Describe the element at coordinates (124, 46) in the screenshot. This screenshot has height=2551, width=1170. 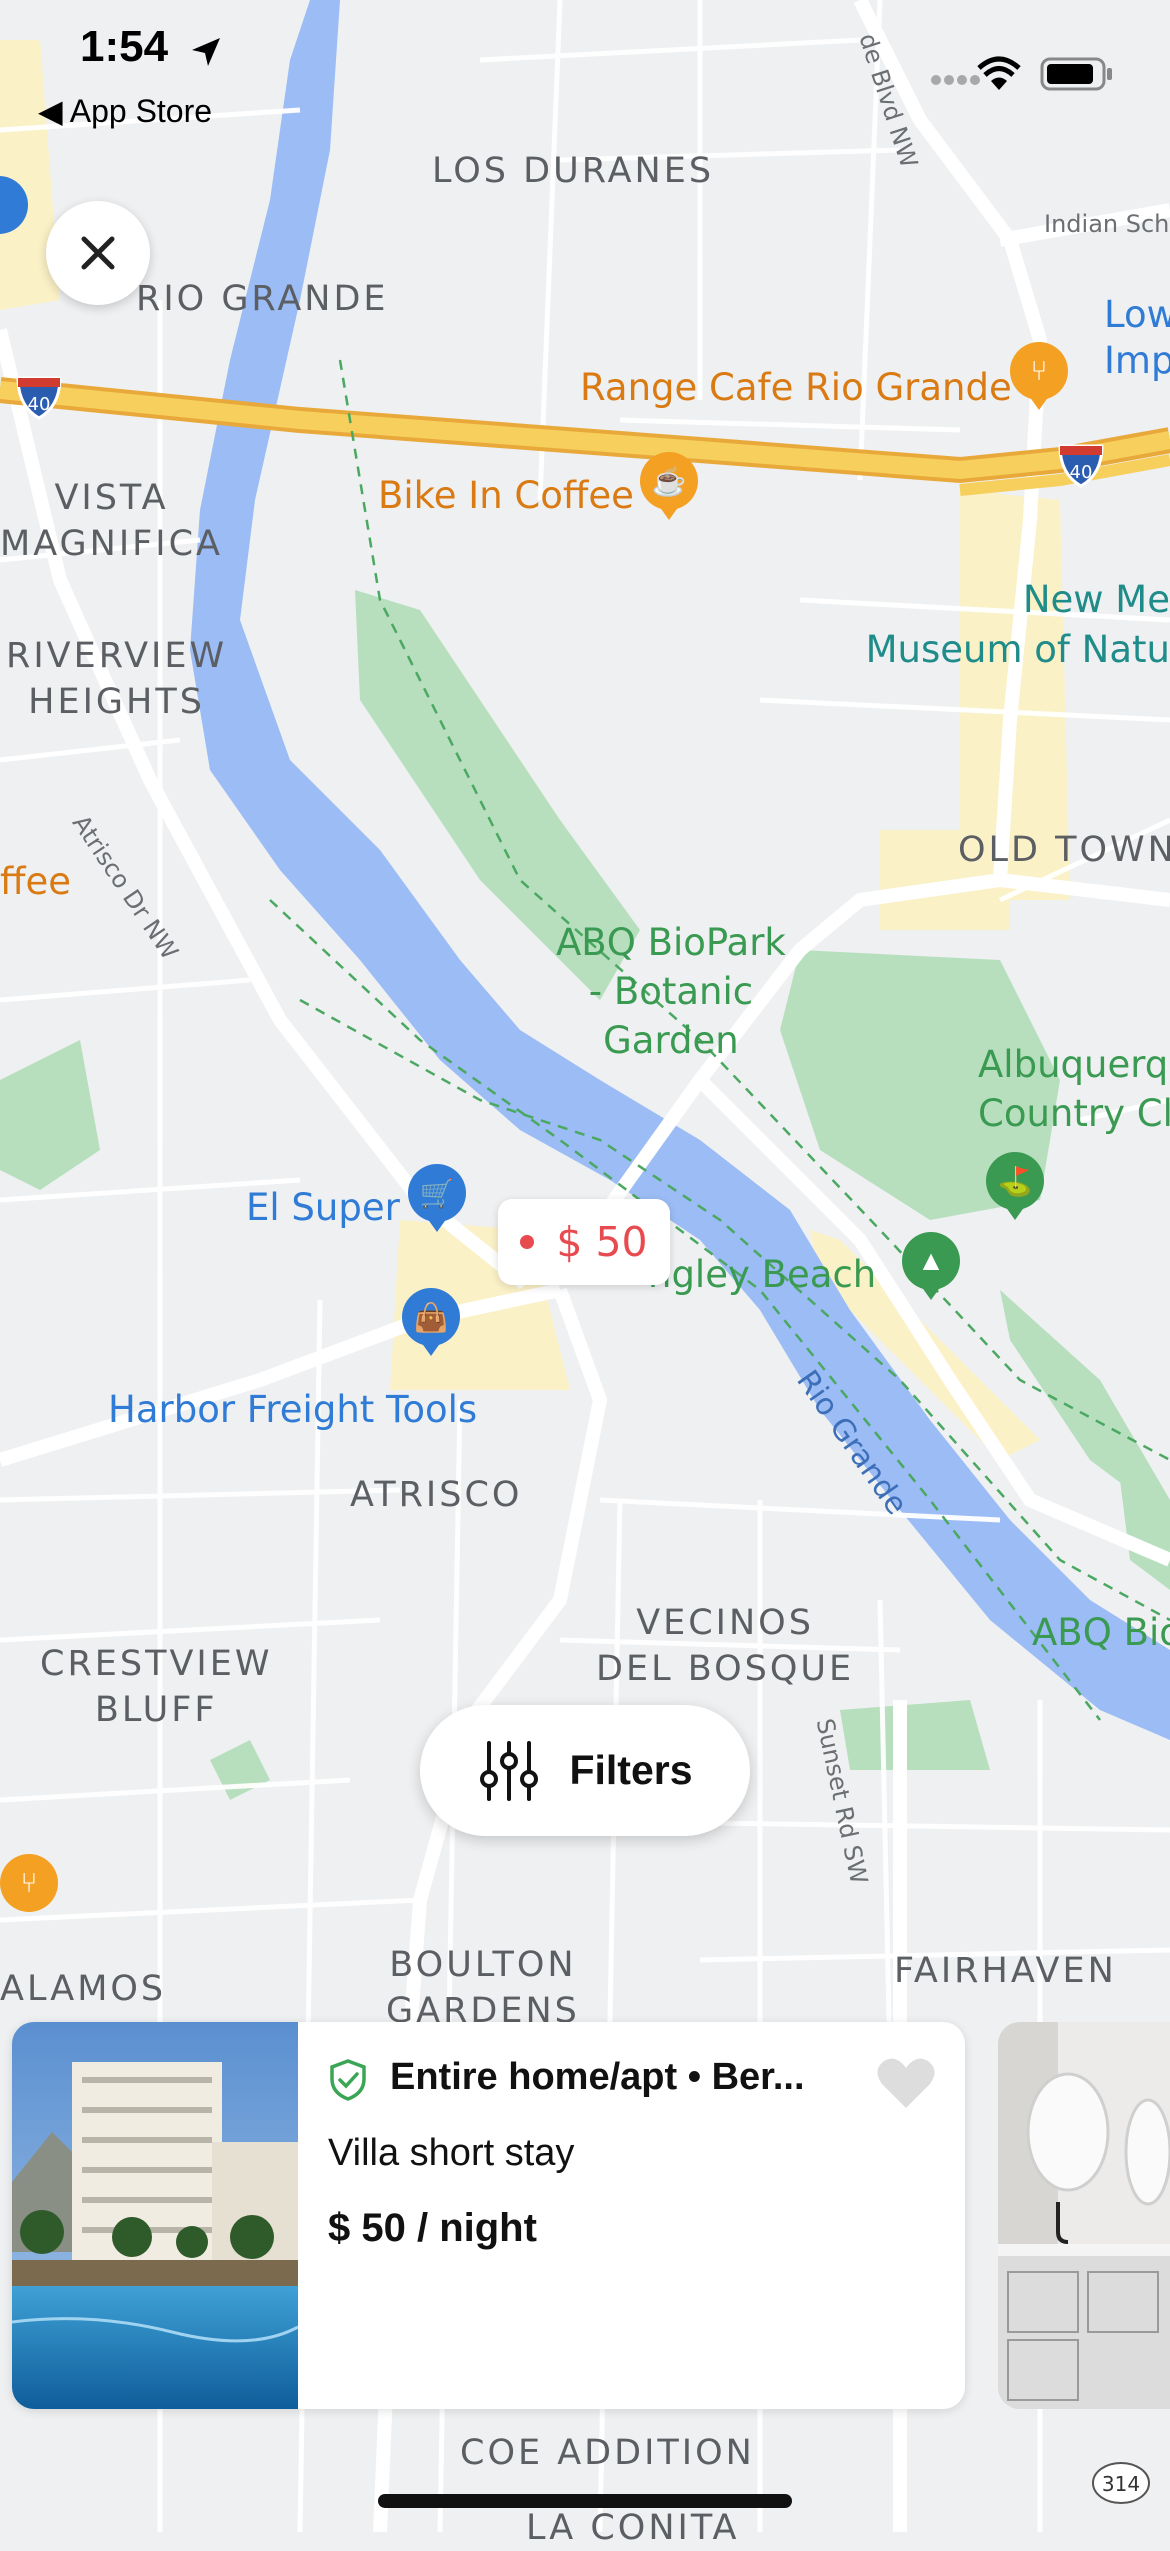
I see `status-time: 1:54` at that location.